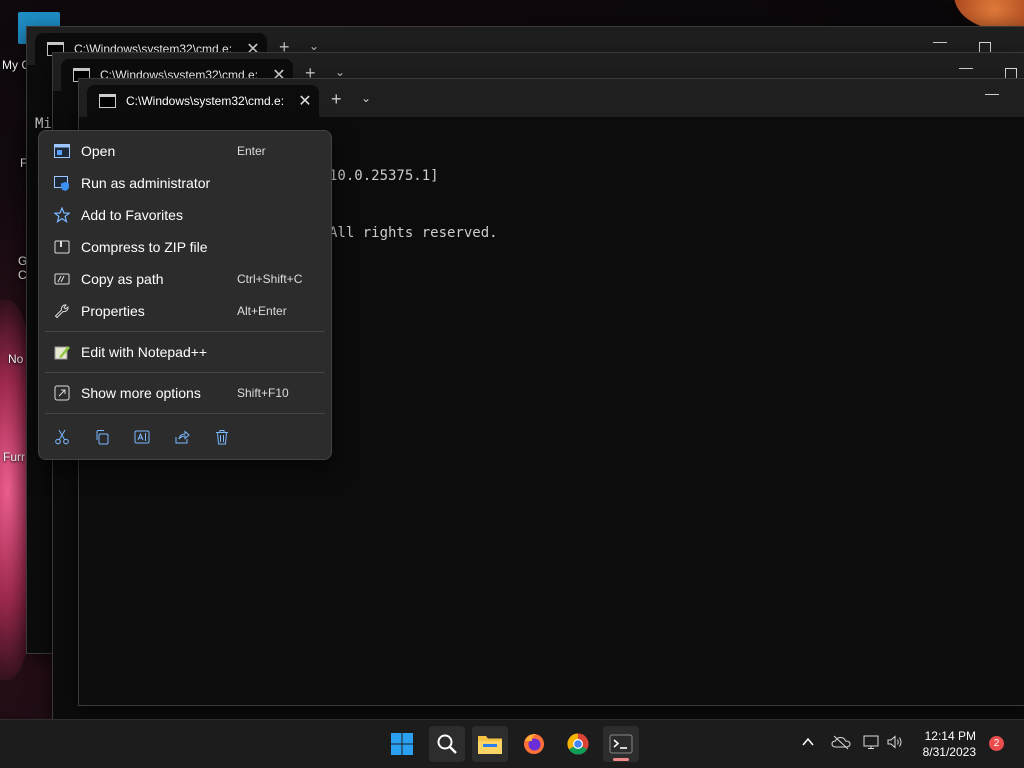  I want to click on cut-icon, so click(62, 437).